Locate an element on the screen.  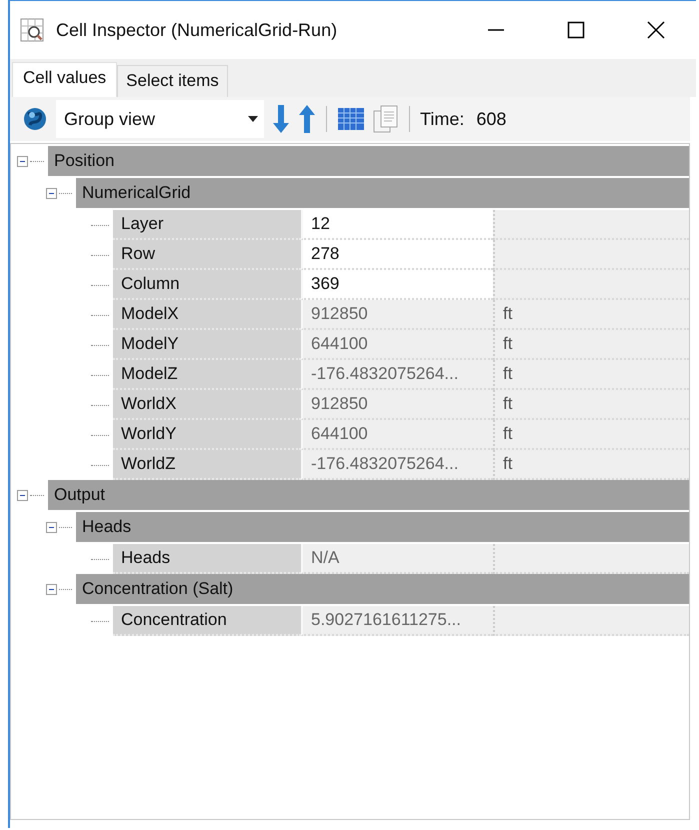
close-icon is located at coordinates (656, 30).